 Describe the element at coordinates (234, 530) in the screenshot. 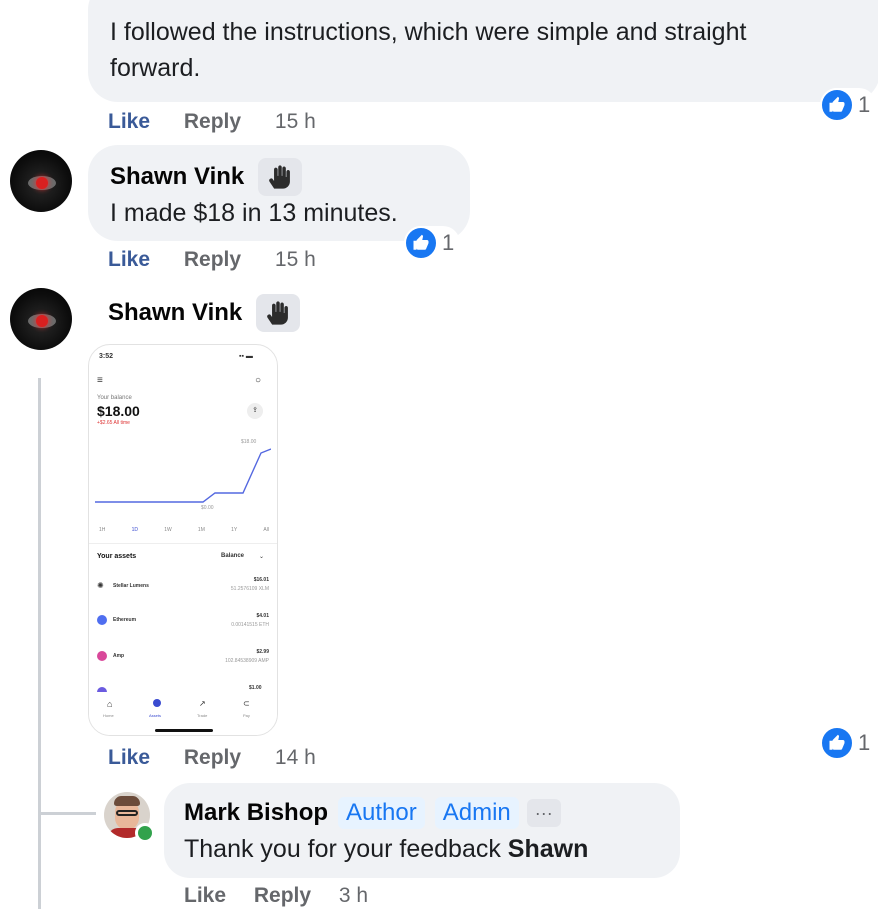

I see `range-tab: 1Y` at that location.